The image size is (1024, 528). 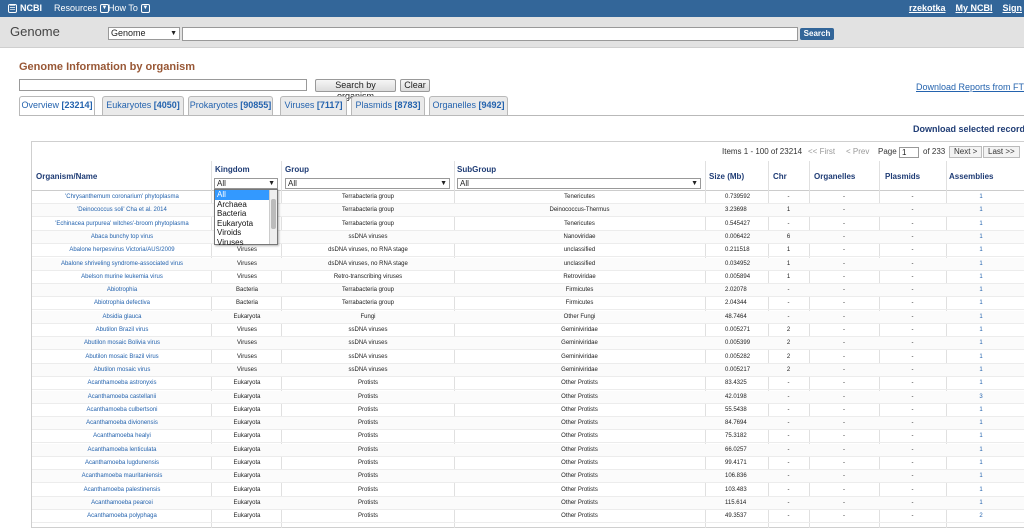 What do you see at coordinates (388, 105) in the screenshot?
I see `tab-plasmids: Plasmids [8783]` at bounding box center [388, 105].